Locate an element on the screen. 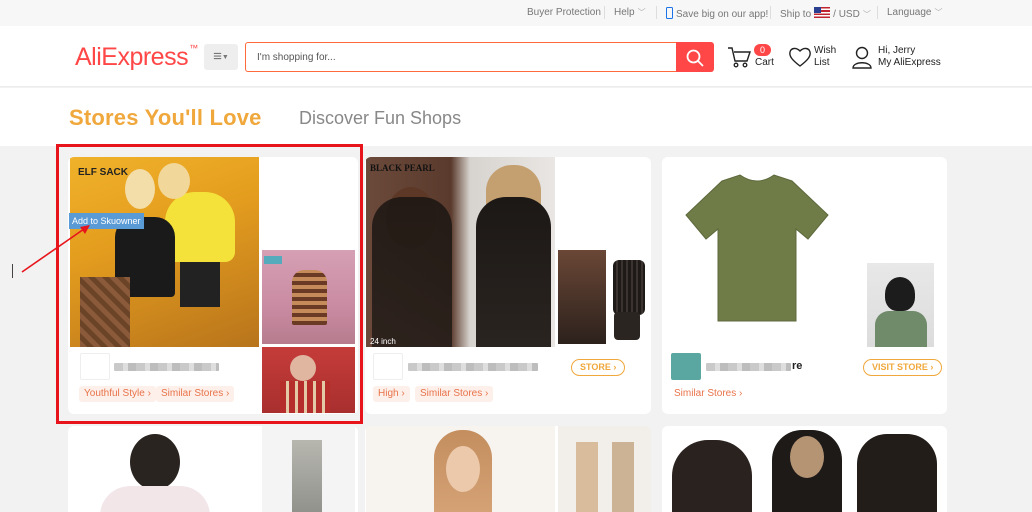 This screenshot has width=1032, height=512. account-menu: Hi, Jerry My AliExpress is located at coordinates (901, 57).